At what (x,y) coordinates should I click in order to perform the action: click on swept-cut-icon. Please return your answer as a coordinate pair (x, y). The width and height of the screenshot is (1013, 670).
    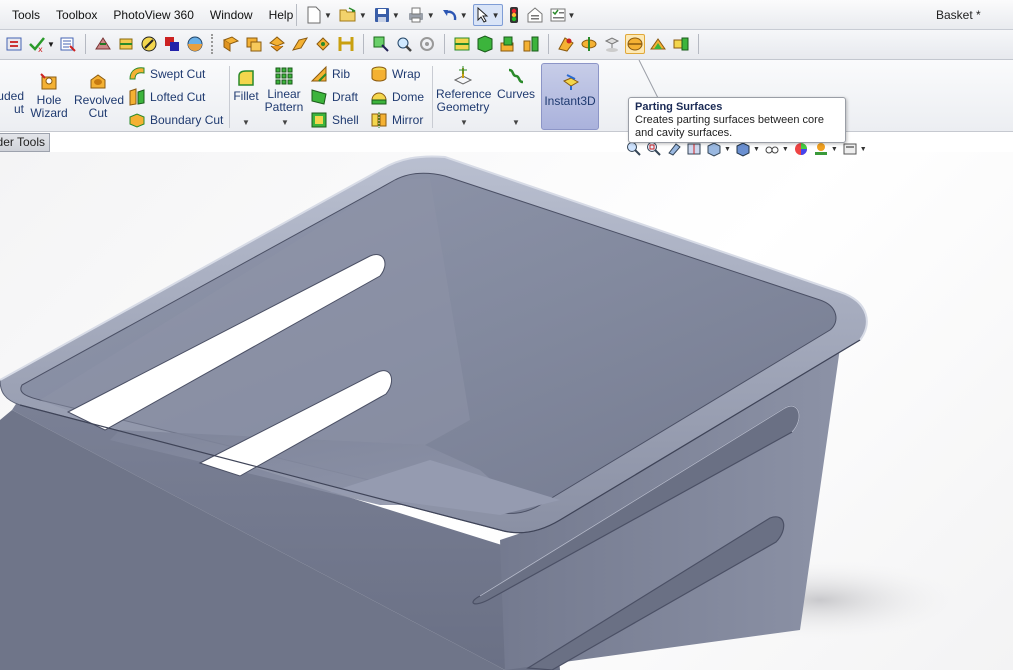
    Looking at the image, I should click on (137, 73).